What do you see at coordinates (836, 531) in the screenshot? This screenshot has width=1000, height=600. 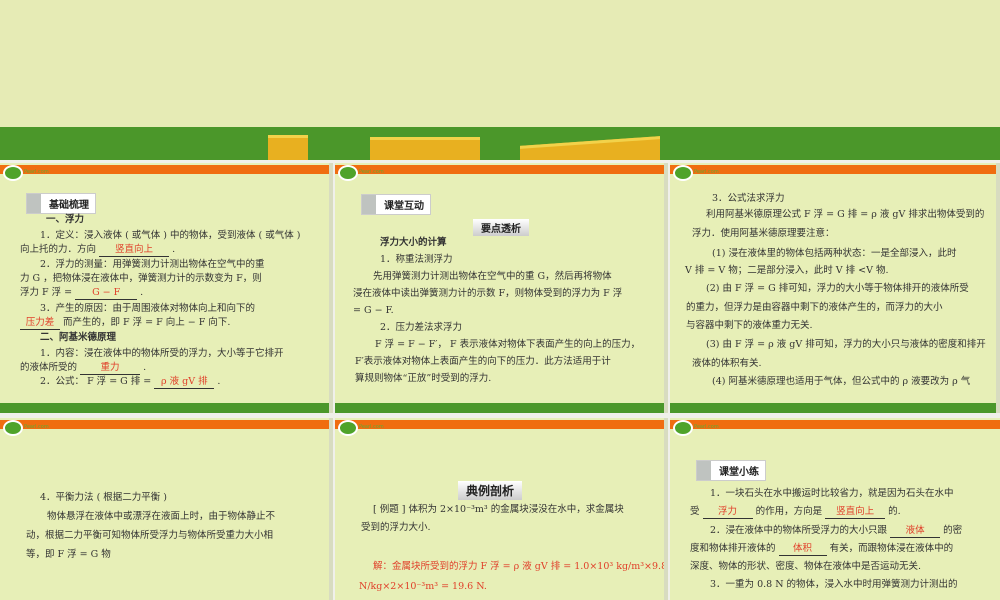 I see `text-line: 2．浸在液体中的物体所受浮力的大小只跟 液体 的密` at bounding box center [836, 531].